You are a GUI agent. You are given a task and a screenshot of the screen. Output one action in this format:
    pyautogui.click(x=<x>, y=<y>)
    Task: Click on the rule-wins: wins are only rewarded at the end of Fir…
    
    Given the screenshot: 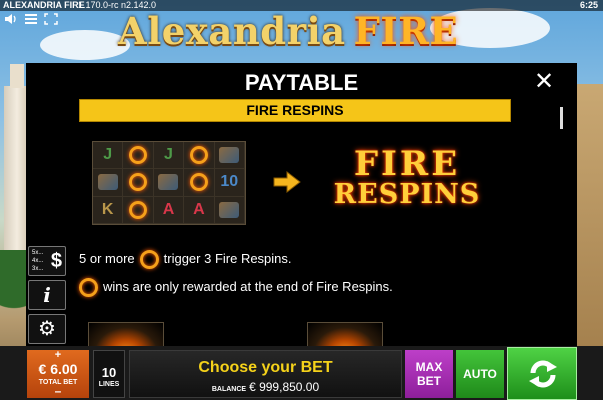 What is the action you would take?
    pyautogui.click(x=236, y=287)
    